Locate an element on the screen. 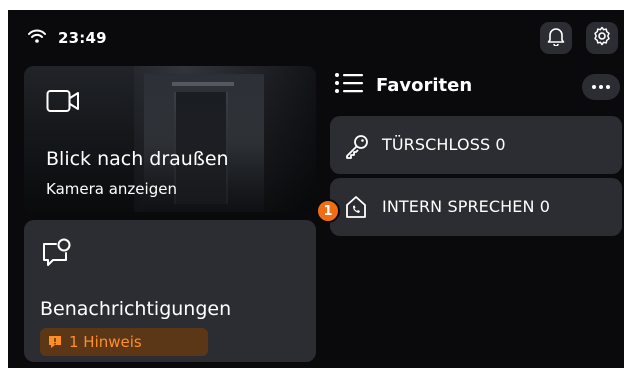 This screenshot has width=628, height=372. chat-bubble-icon is located at coordinates (56, 254).